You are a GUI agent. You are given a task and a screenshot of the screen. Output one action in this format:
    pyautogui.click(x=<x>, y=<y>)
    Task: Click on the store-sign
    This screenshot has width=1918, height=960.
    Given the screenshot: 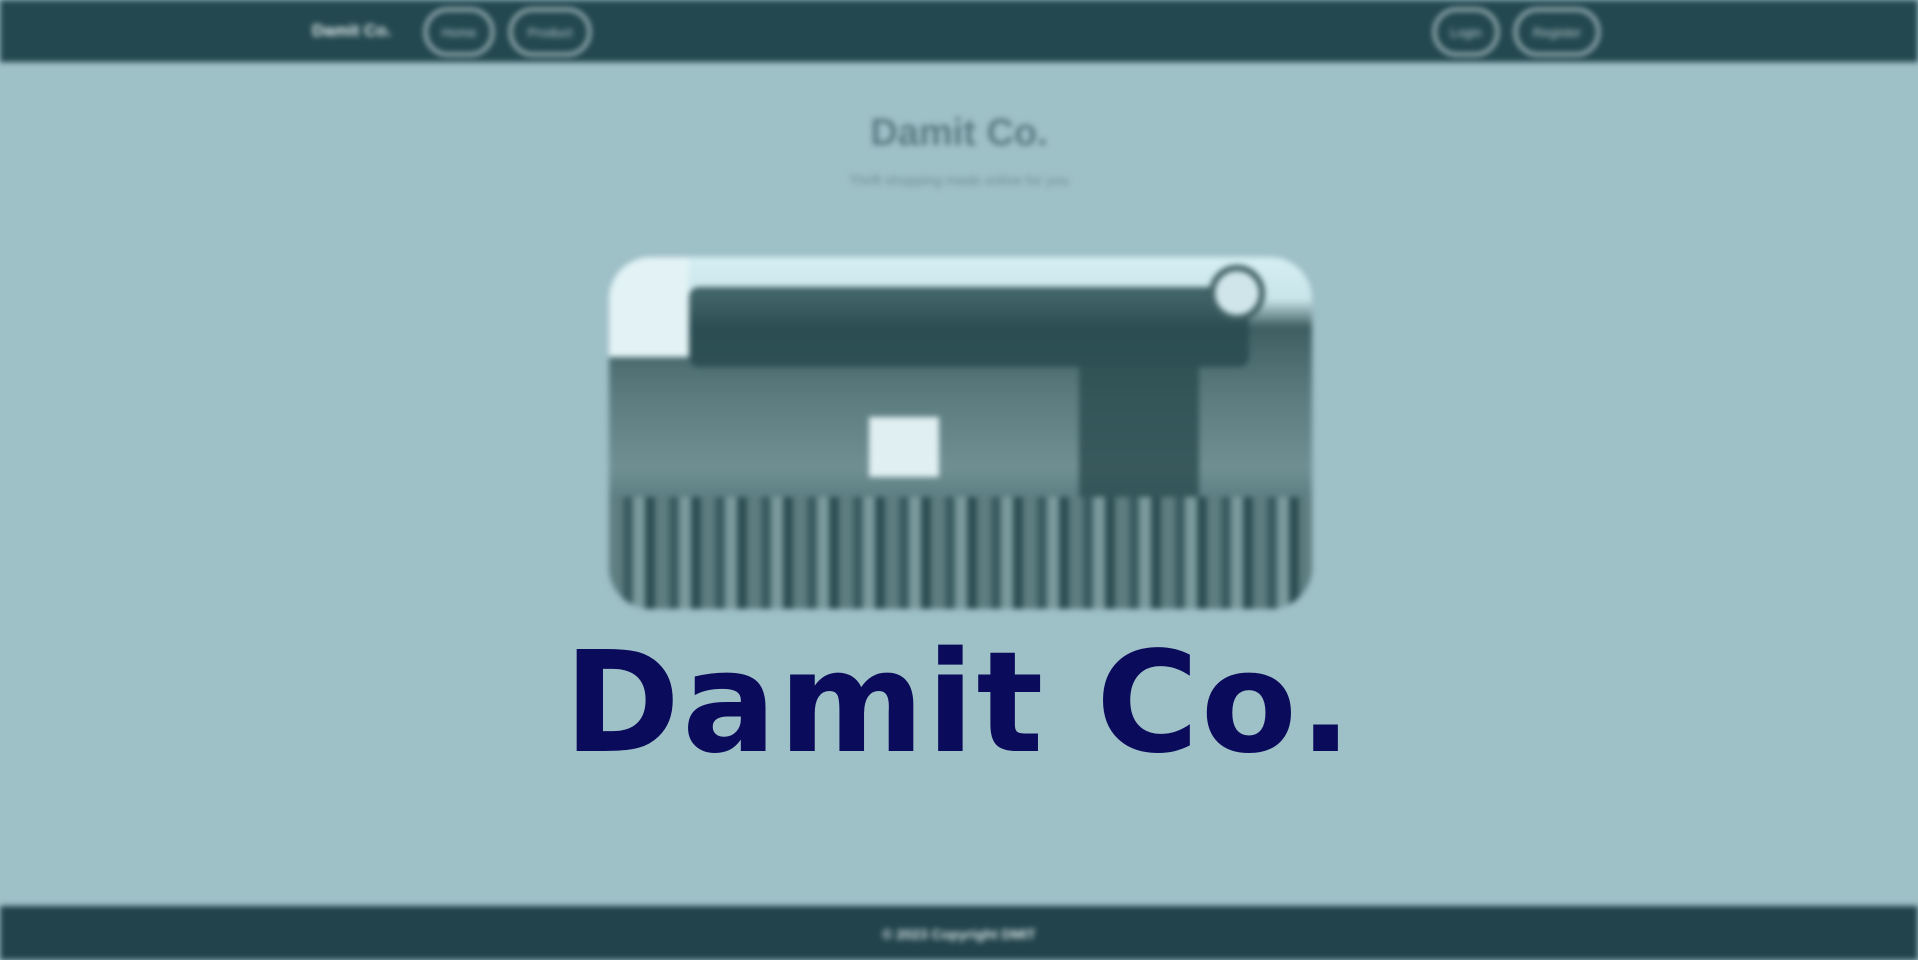 What is the action you would take?
    pyautogui.click(x=904, y=447)
    